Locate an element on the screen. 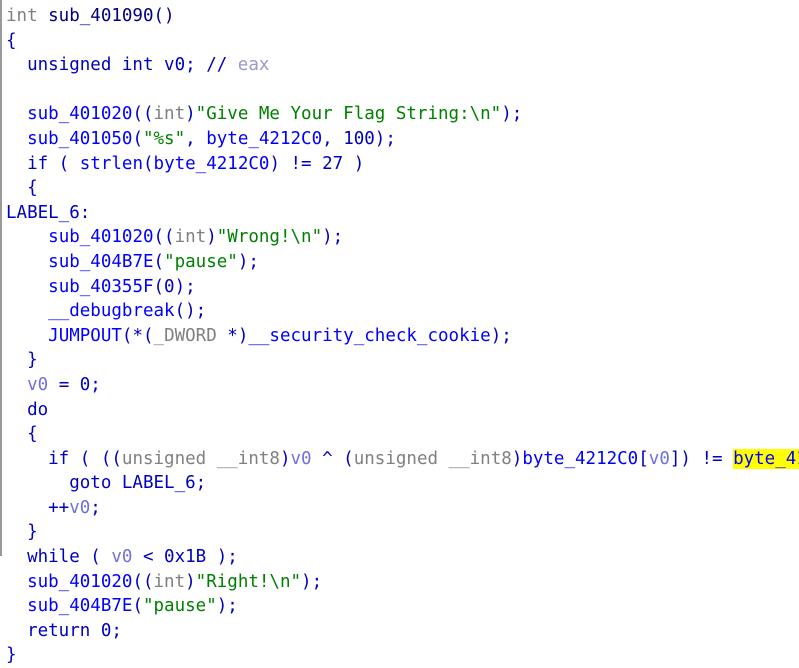  punct: (*( is located at coordinates (137, 335).